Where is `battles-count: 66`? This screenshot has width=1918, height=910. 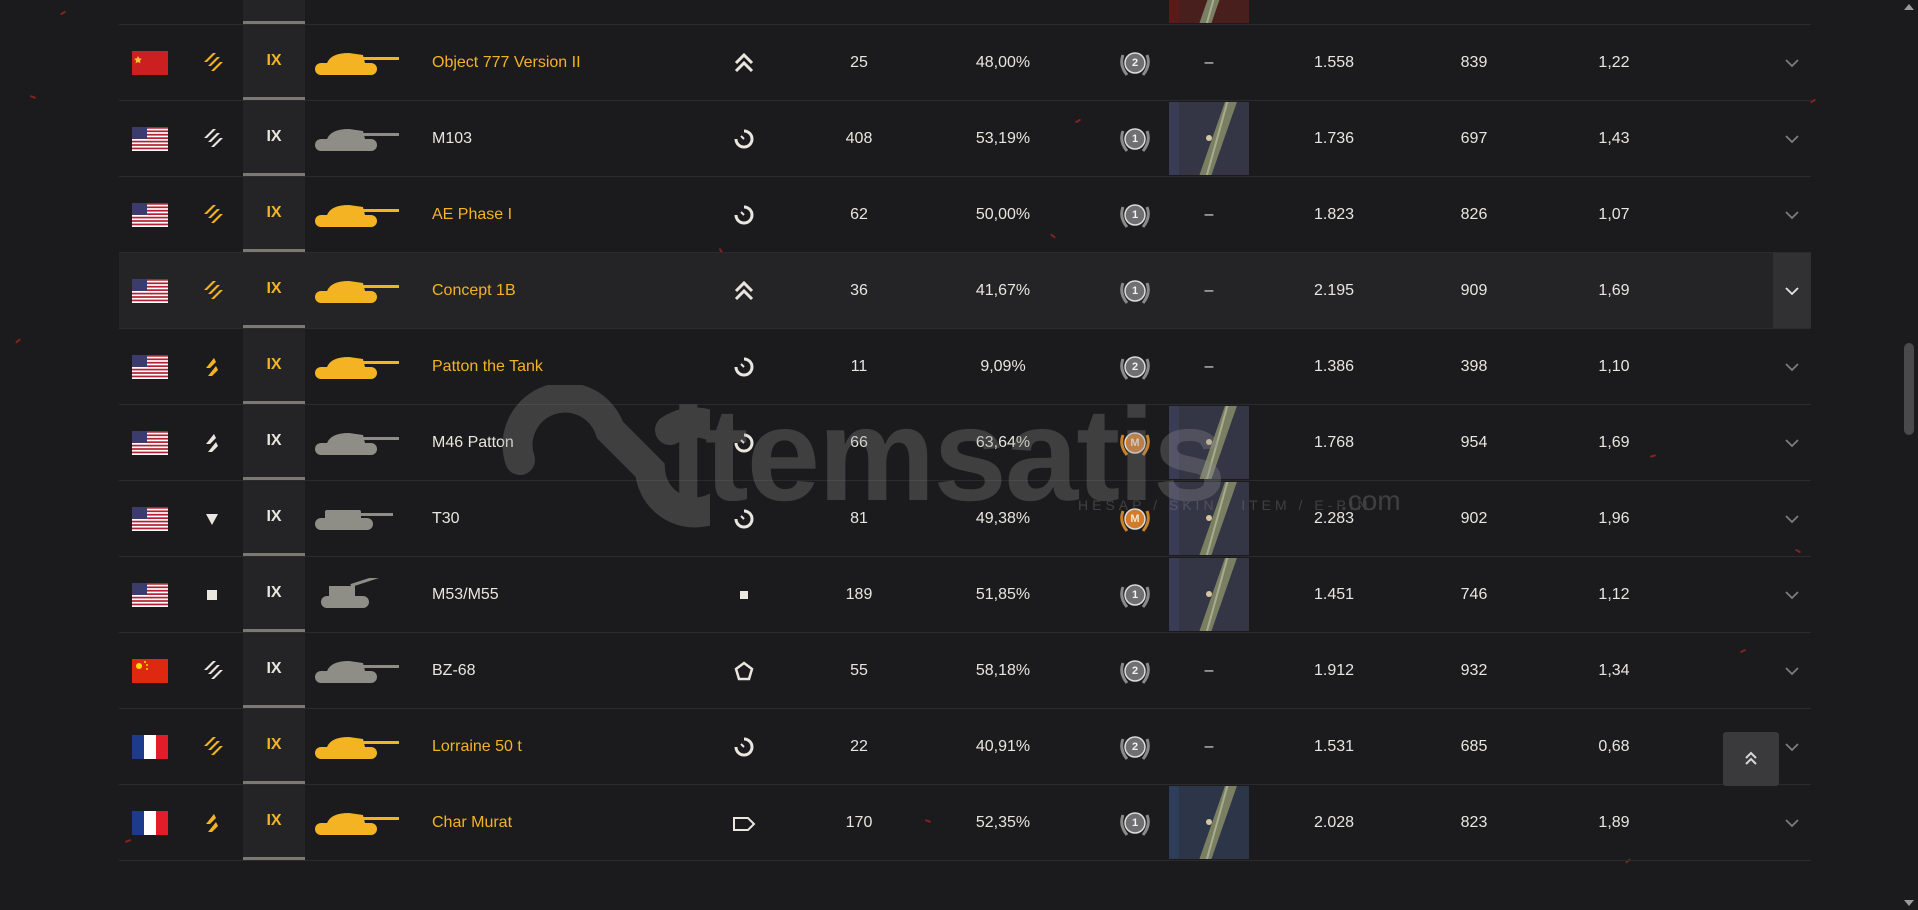
battles-count: 66 is located at coordinates (859, 442).